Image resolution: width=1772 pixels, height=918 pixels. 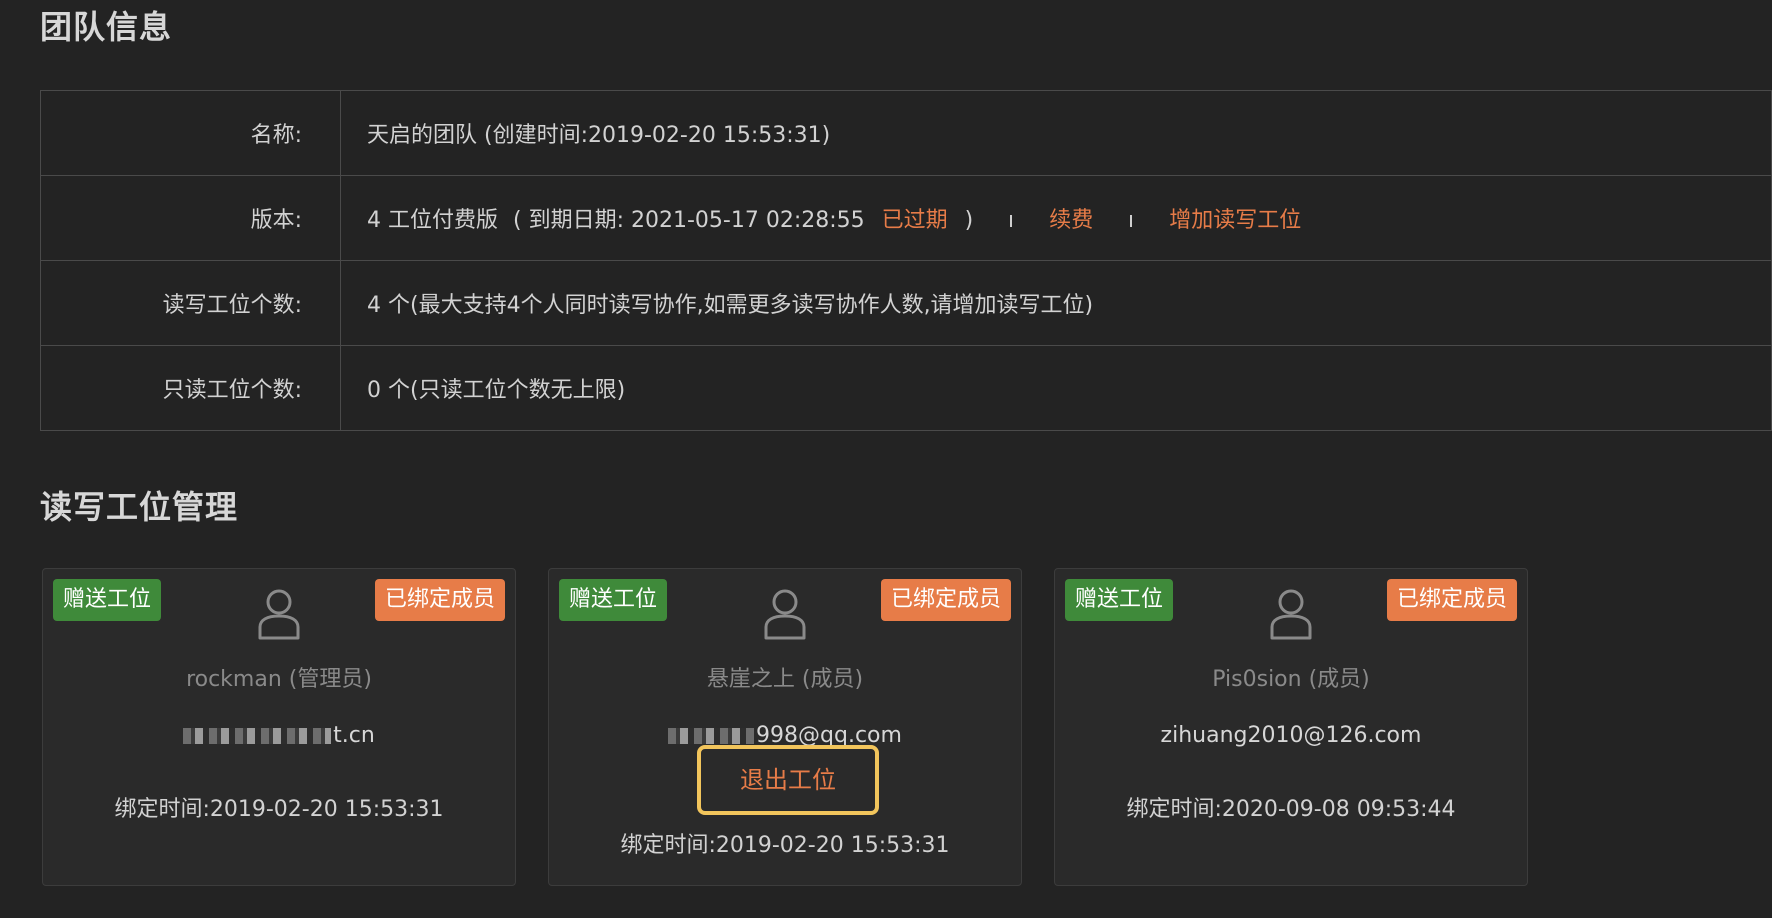 What do you see at coordinates (785, 679) in the screenshot?
I see `member-name: 悬崖之上 (成员)` at bounding box center [785, 679].